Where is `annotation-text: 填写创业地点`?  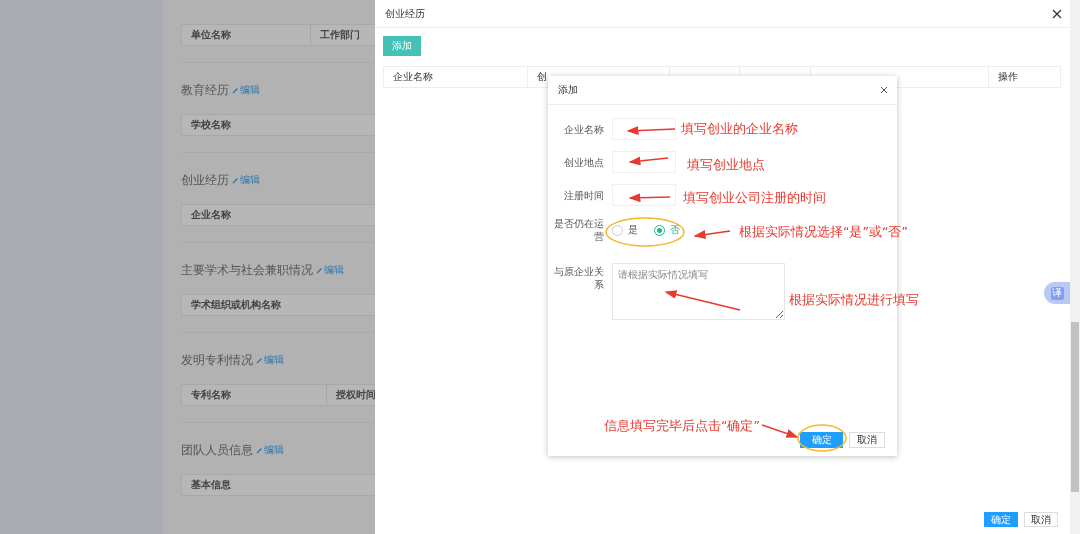
annotation-text: 填写创业地点 is located at coordinates (726, 165).